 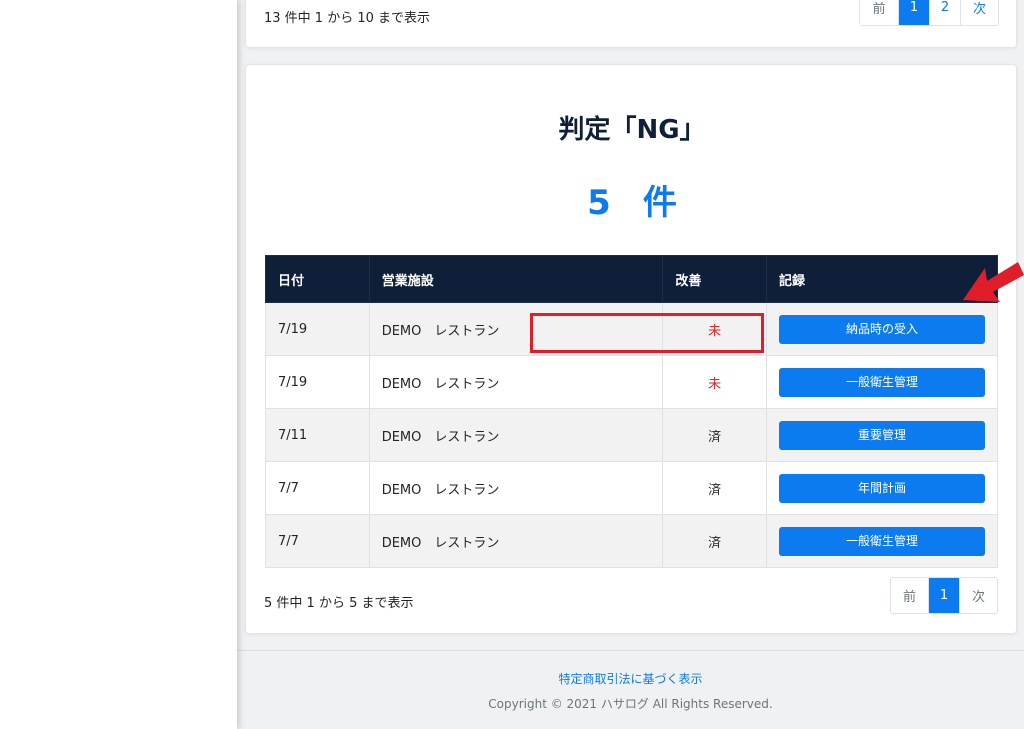 I want to click on header-improvement: 改善, so click(x=714, y=279).